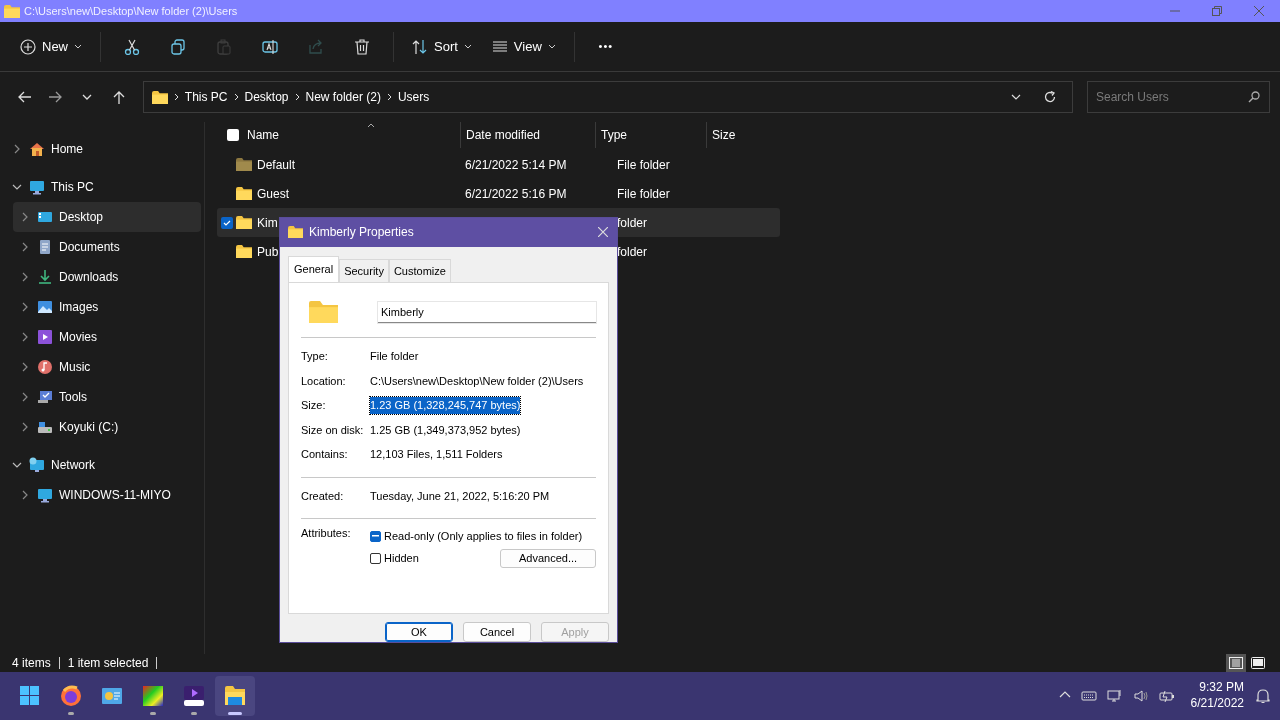 The width and height of the screenshot is (1280, 720). I want to click on property-value: Tuesday, June 21, 2022, 5:16:20 PM, so click(460, 496).